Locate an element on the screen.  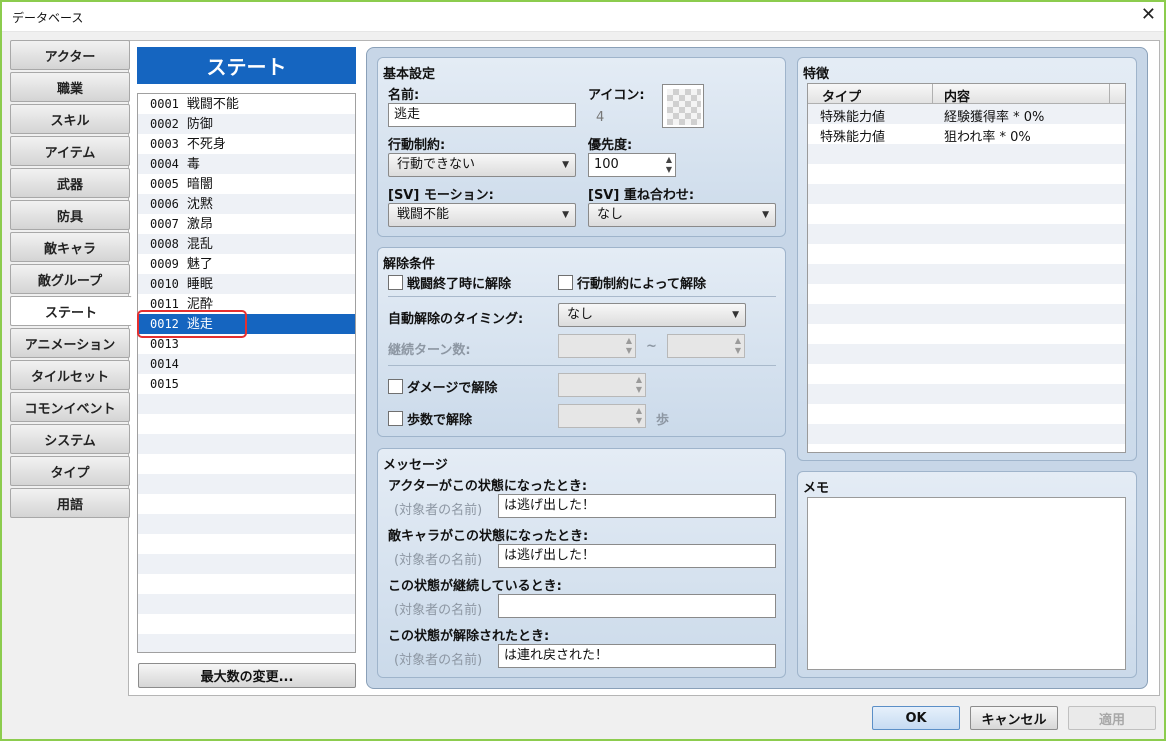
damage-remove-checkbox: ダメージで解除 is located at coordinates (442, 386).